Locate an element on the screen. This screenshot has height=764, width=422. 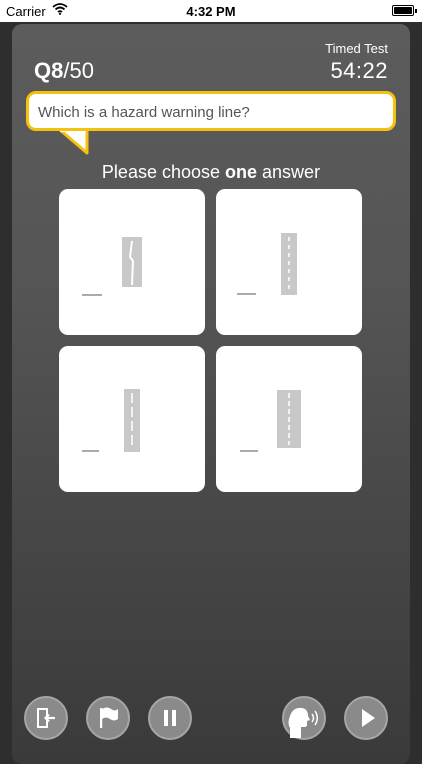
next-icon is located at coordinates (368, 718).